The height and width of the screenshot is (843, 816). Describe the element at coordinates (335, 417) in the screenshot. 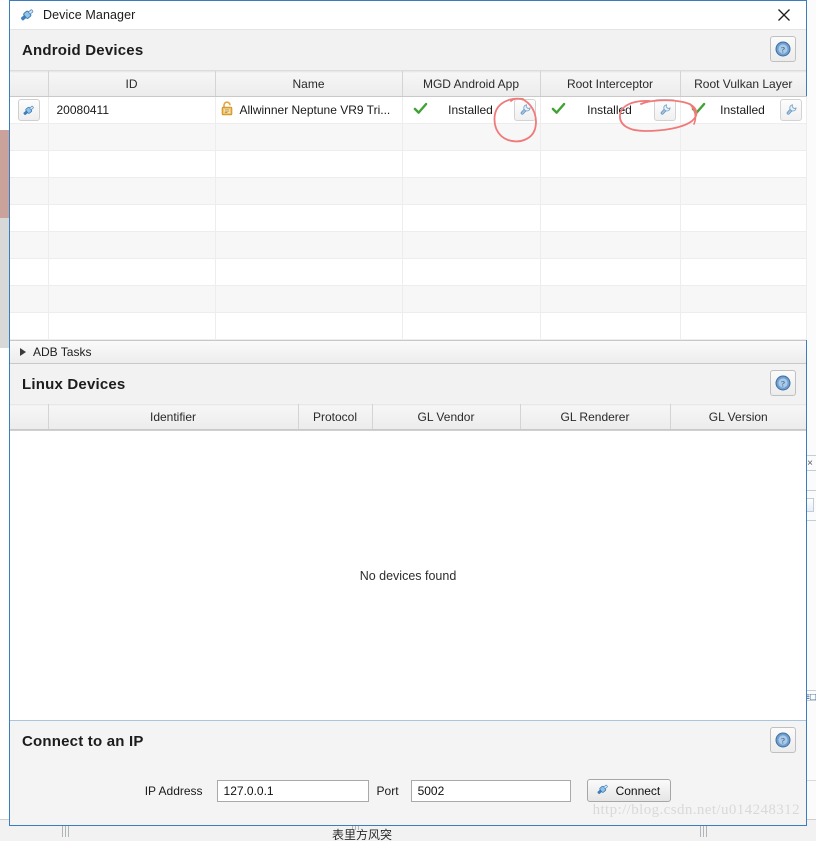

I see `column-header-protocol: Protocol` at that location.